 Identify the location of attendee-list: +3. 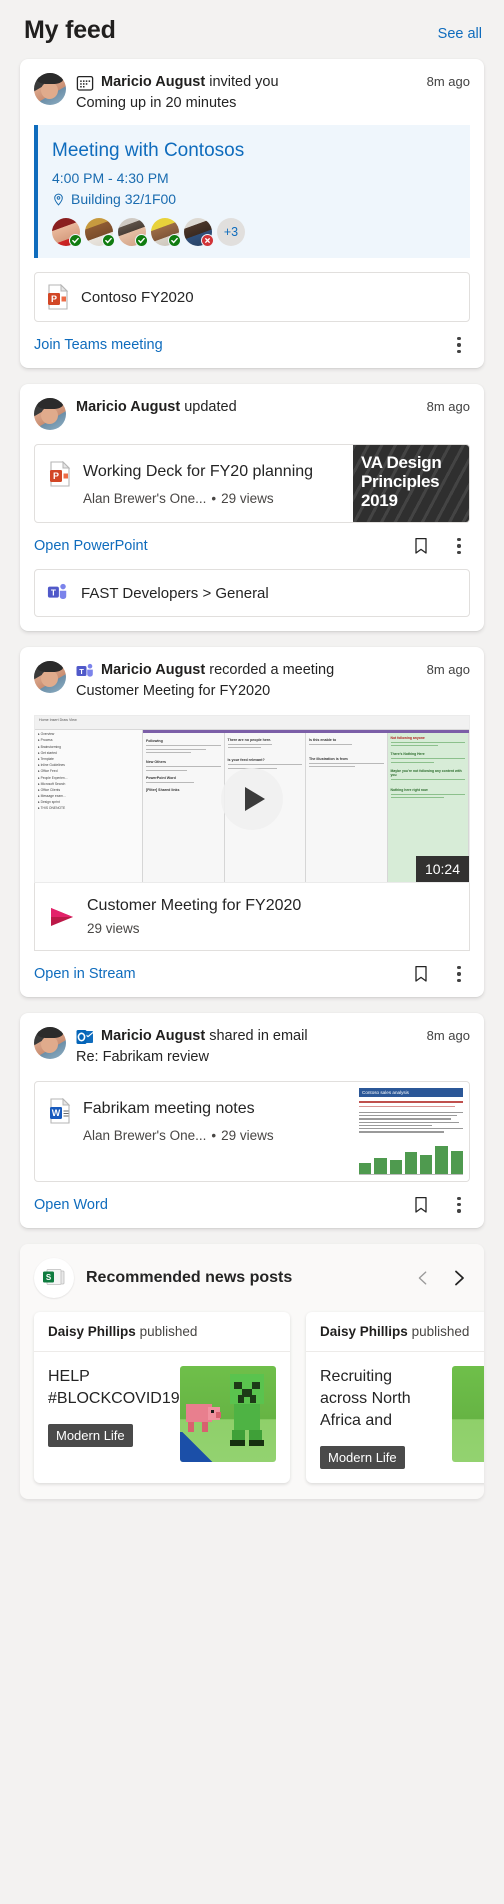
(253, 232).